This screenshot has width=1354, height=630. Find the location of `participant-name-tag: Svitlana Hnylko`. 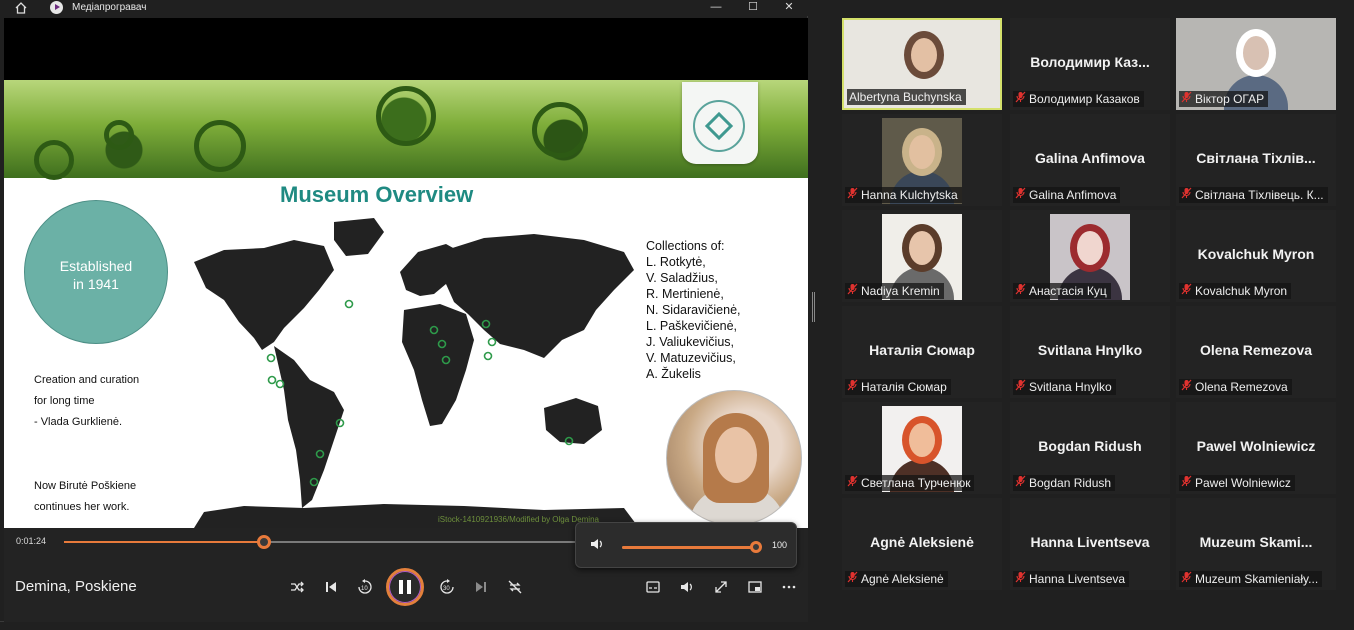

participant-name-tag: Svitlana Hnylko is located at coordinates (1064, 387).